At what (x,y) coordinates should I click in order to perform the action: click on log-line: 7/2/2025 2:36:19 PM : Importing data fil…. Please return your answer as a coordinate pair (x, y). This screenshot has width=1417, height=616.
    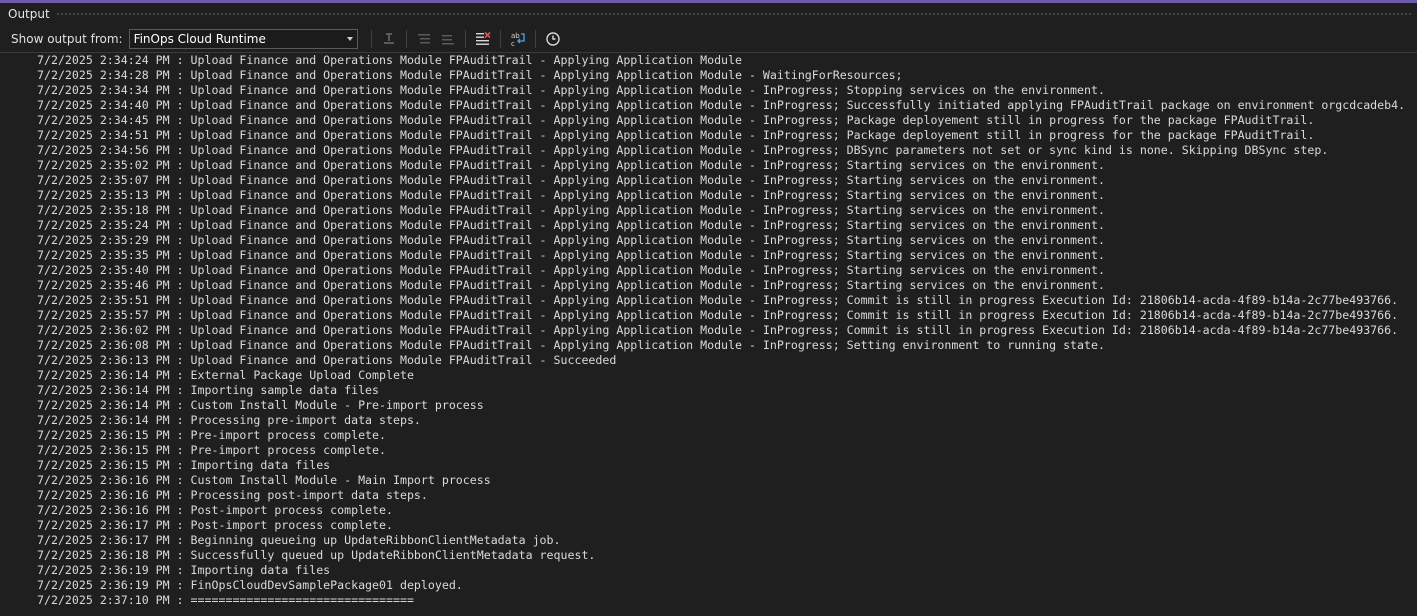
    Looking at the image, I should click on (184, 570).